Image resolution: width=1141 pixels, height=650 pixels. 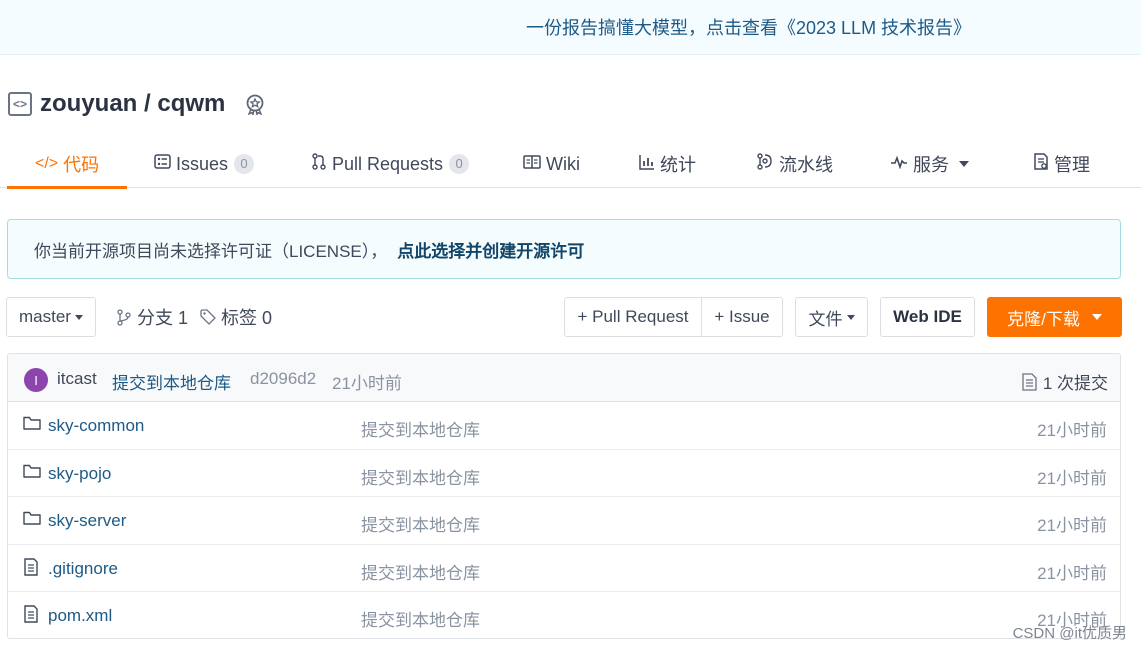 I want to click on tab-label: 管理, so click(x=1072, y=165).